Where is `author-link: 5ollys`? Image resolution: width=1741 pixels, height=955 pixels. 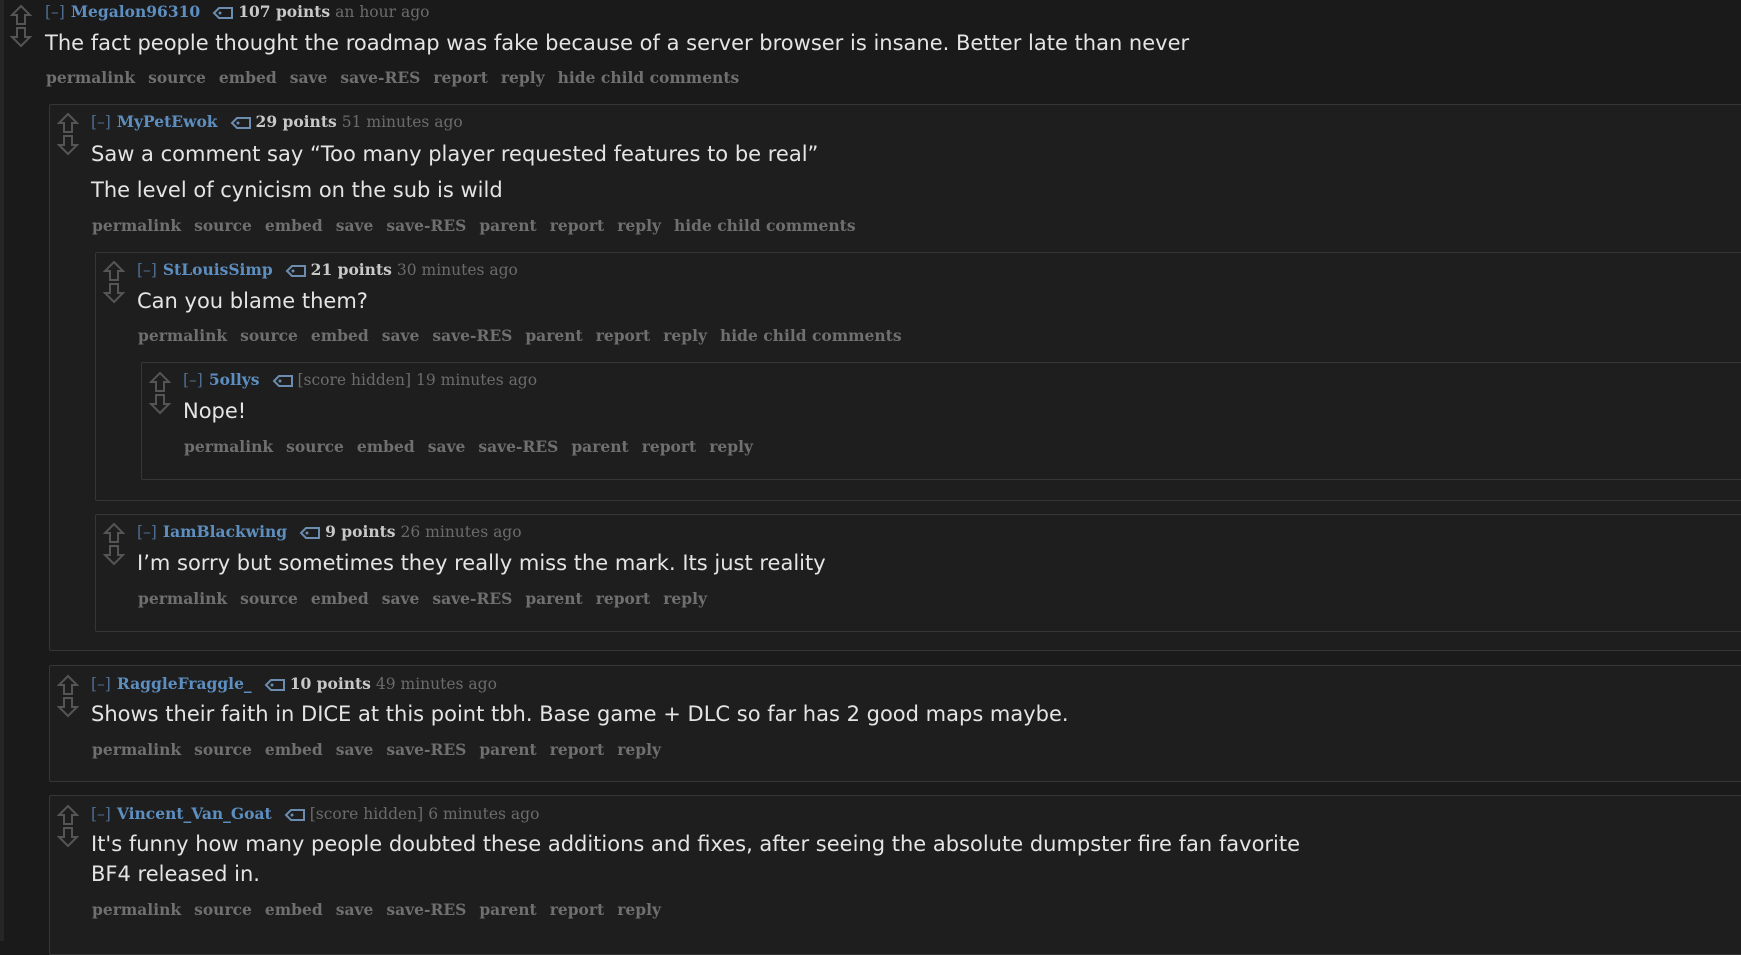 author-link: 5ollys is located at coordinates (234, 379).